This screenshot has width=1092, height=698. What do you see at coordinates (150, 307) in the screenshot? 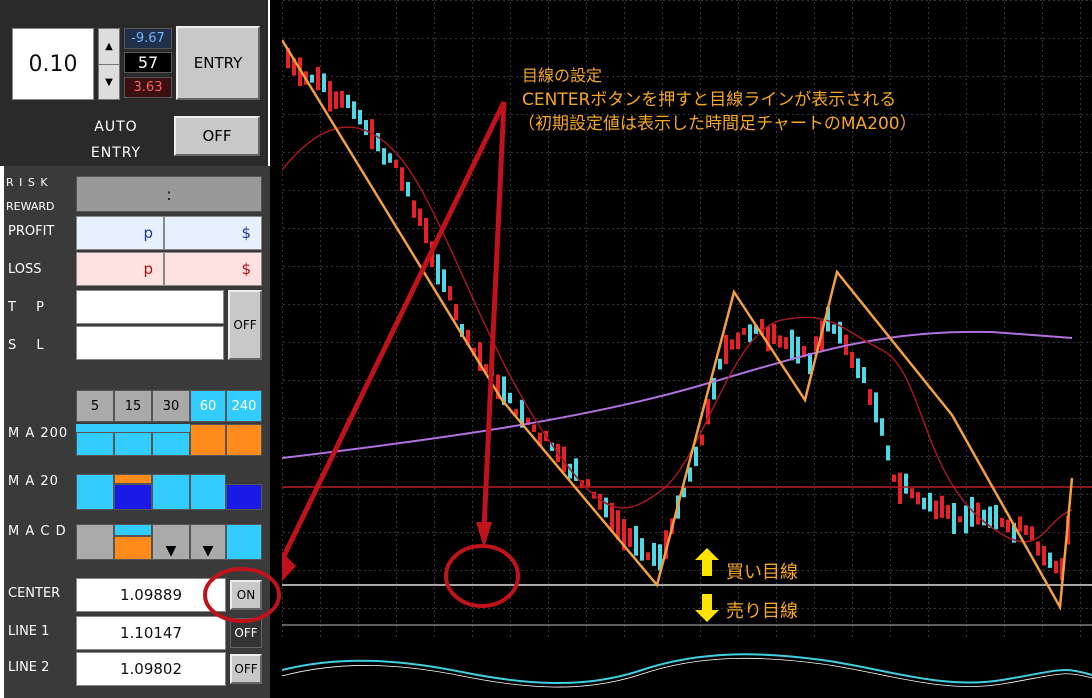
I see `tp-field` at bounding box center [150, 307].